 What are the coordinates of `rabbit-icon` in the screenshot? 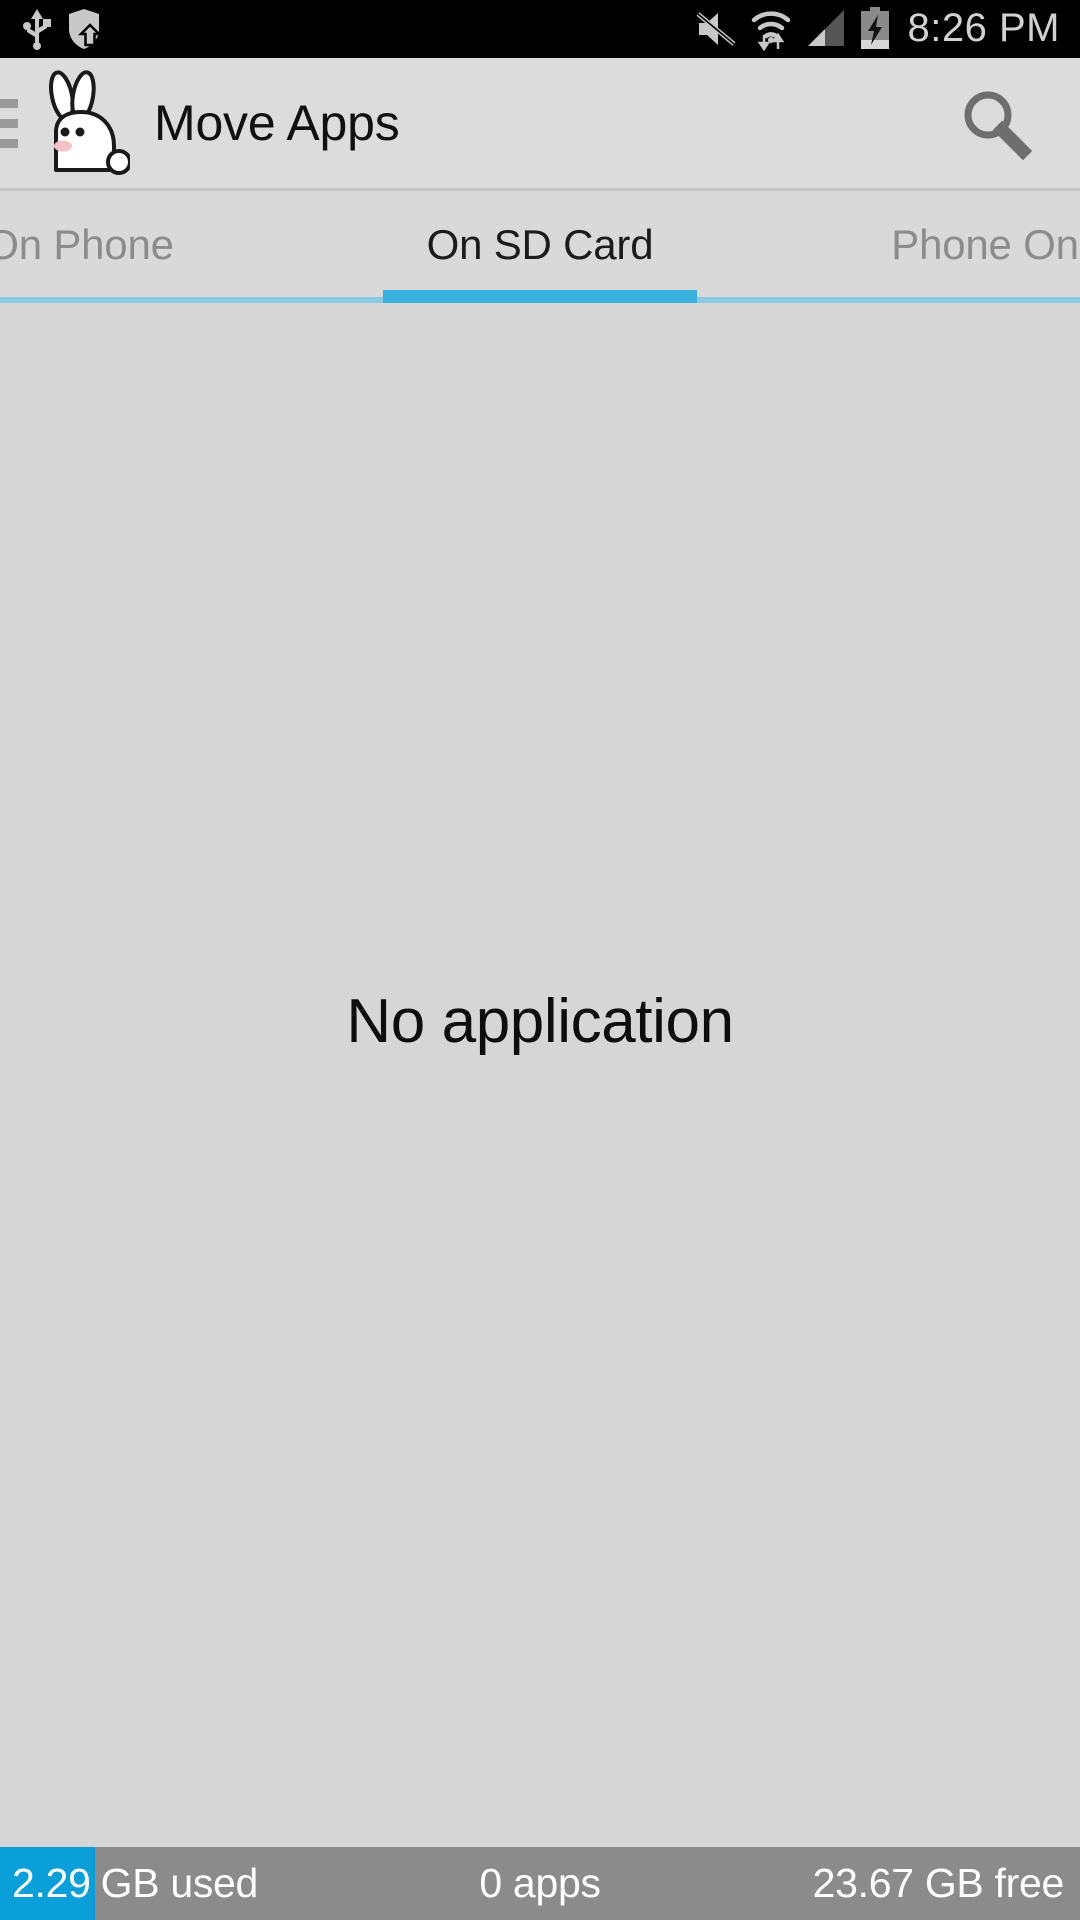 It's located at (82, 123).